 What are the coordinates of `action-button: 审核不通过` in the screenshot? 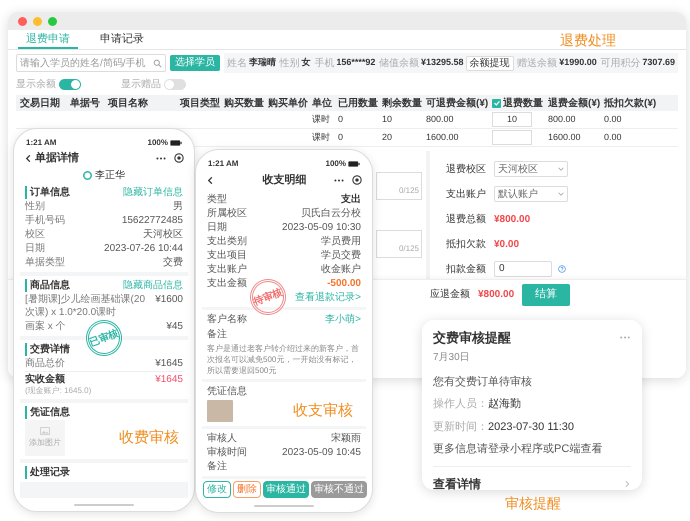 It's located at (339, 489).